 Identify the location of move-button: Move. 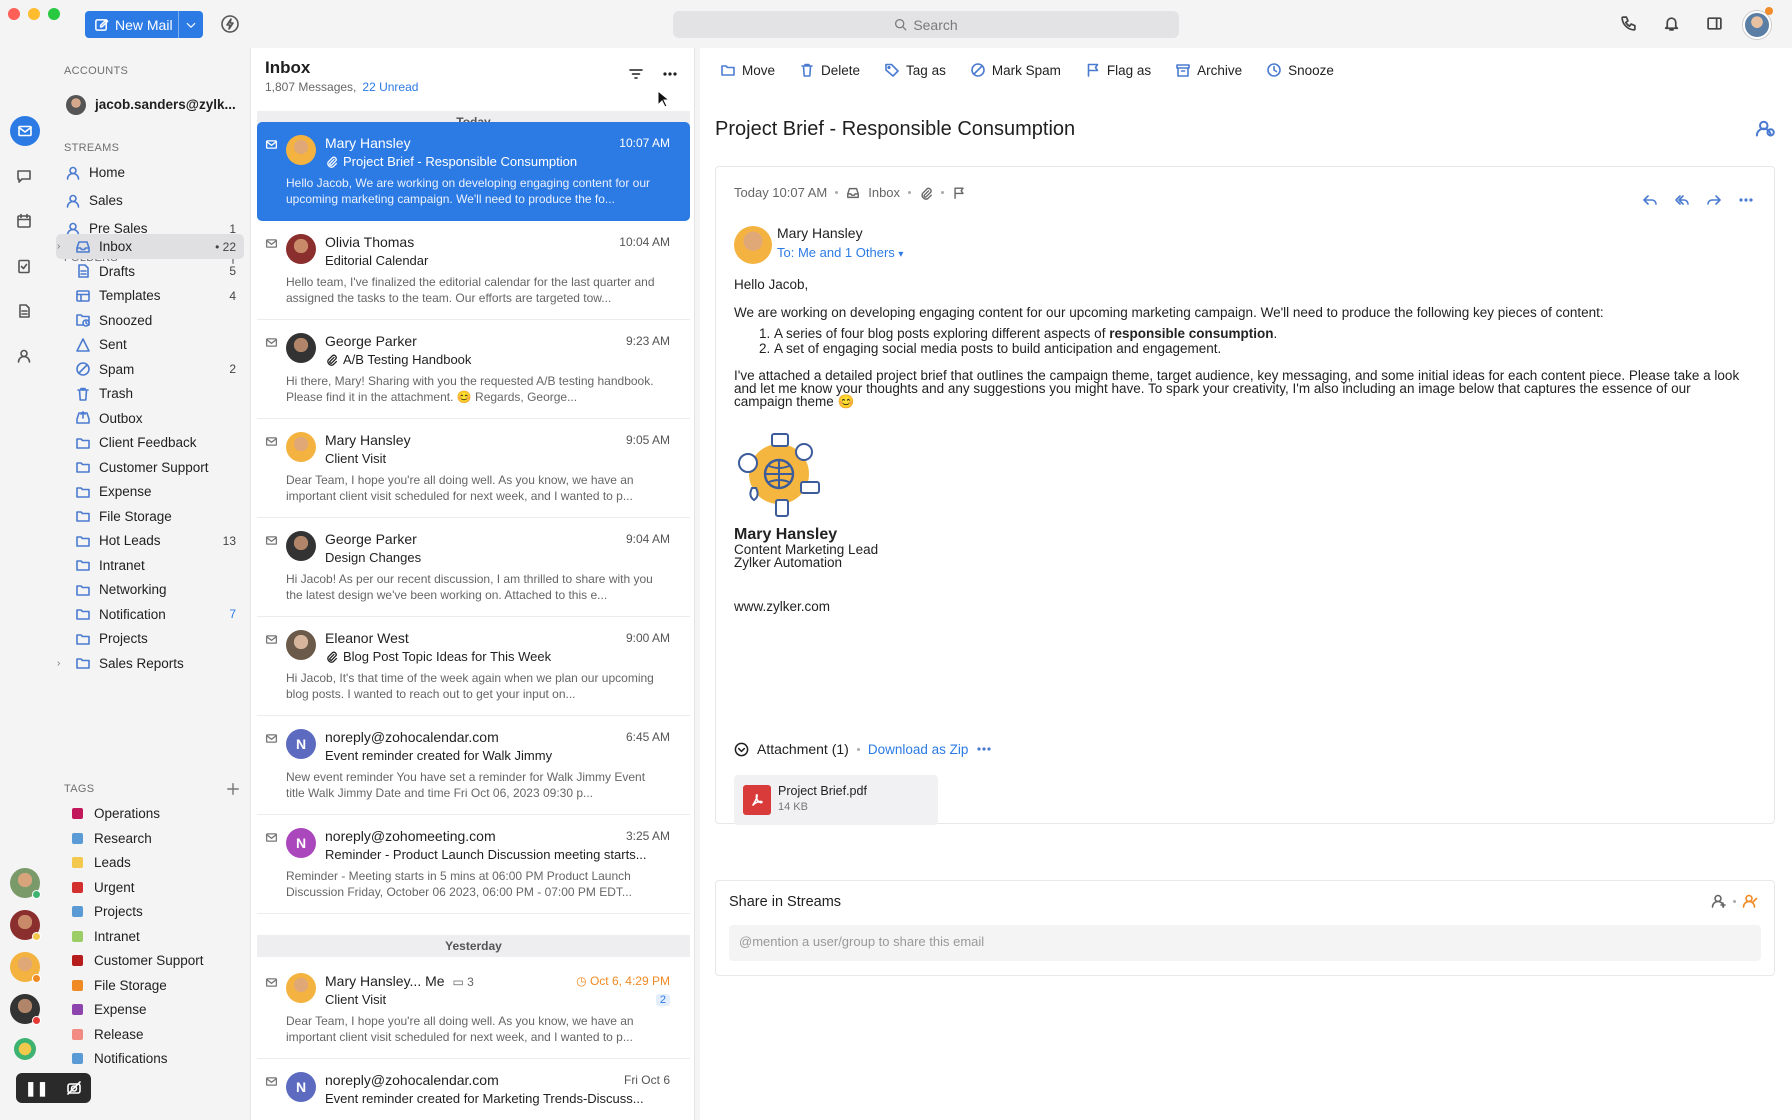
(747, 70).